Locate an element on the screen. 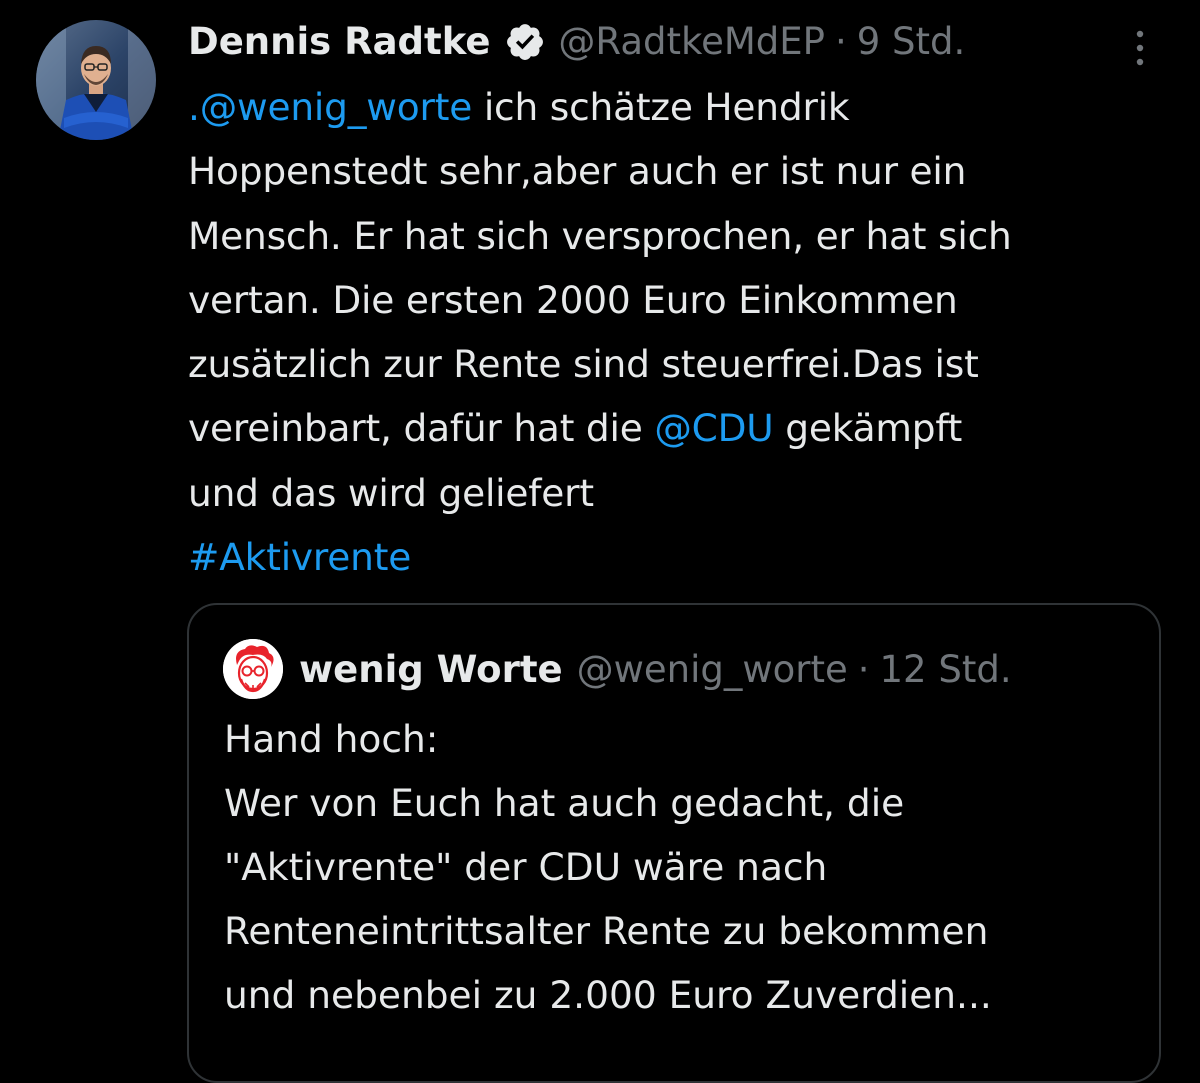 Image resolution: width=1200 pixels, height=1083 pixels. quoted-author-avatar-drawing is located at coordinates (253, 669).